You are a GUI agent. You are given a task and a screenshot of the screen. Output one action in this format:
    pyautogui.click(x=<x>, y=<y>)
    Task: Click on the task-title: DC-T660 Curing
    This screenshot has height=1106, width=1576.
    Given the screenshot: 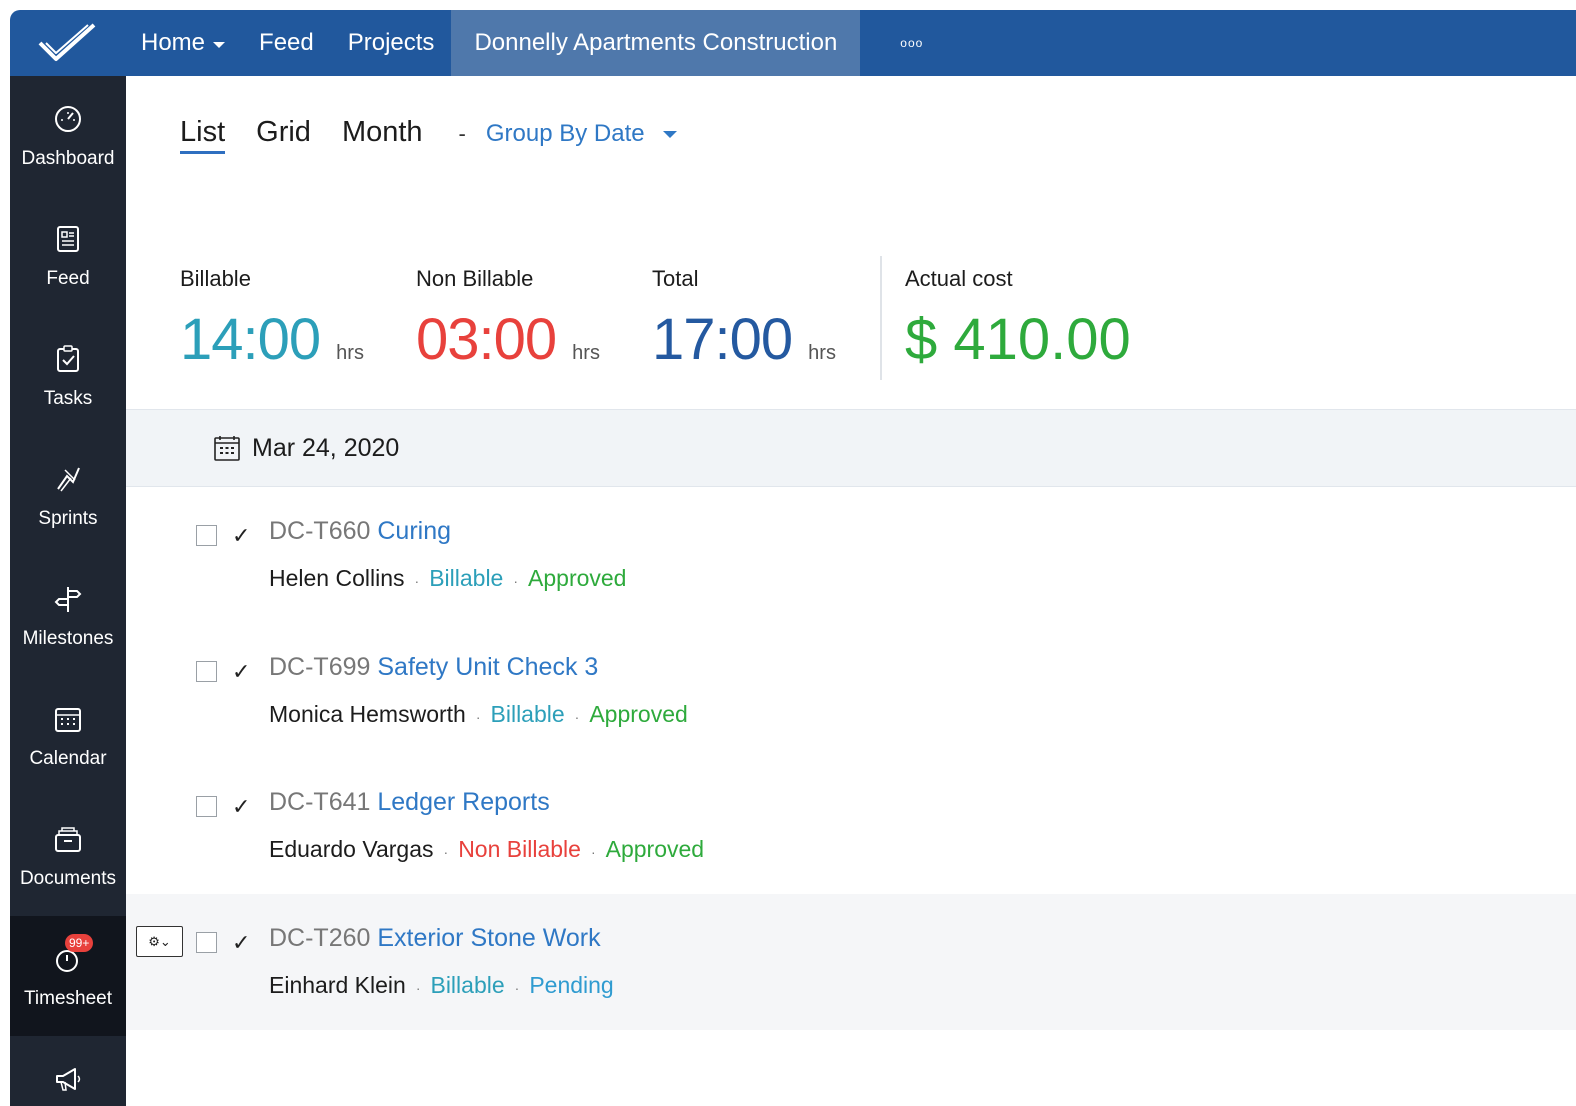 What is the action you would take?
    pyautogui.click(x=360, y=531)
    